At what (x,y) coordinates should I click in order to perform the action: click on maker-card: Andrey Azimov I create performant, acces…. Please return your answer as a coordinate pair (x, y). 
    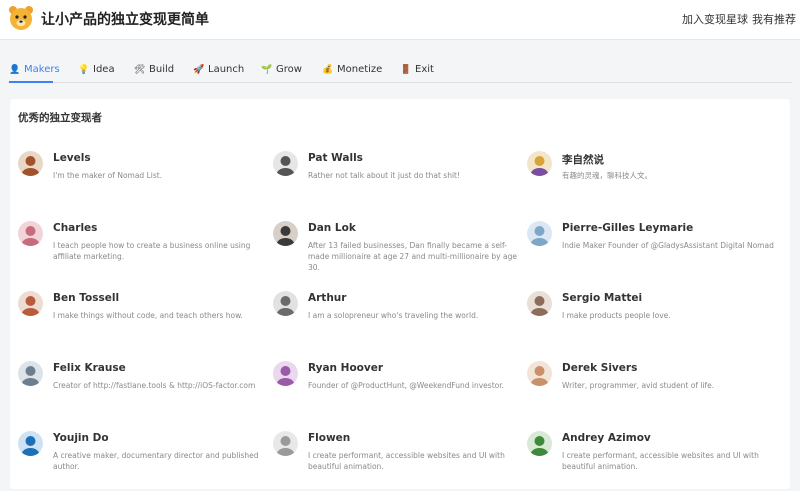
    Looking at the image, I should click on (652, 461).